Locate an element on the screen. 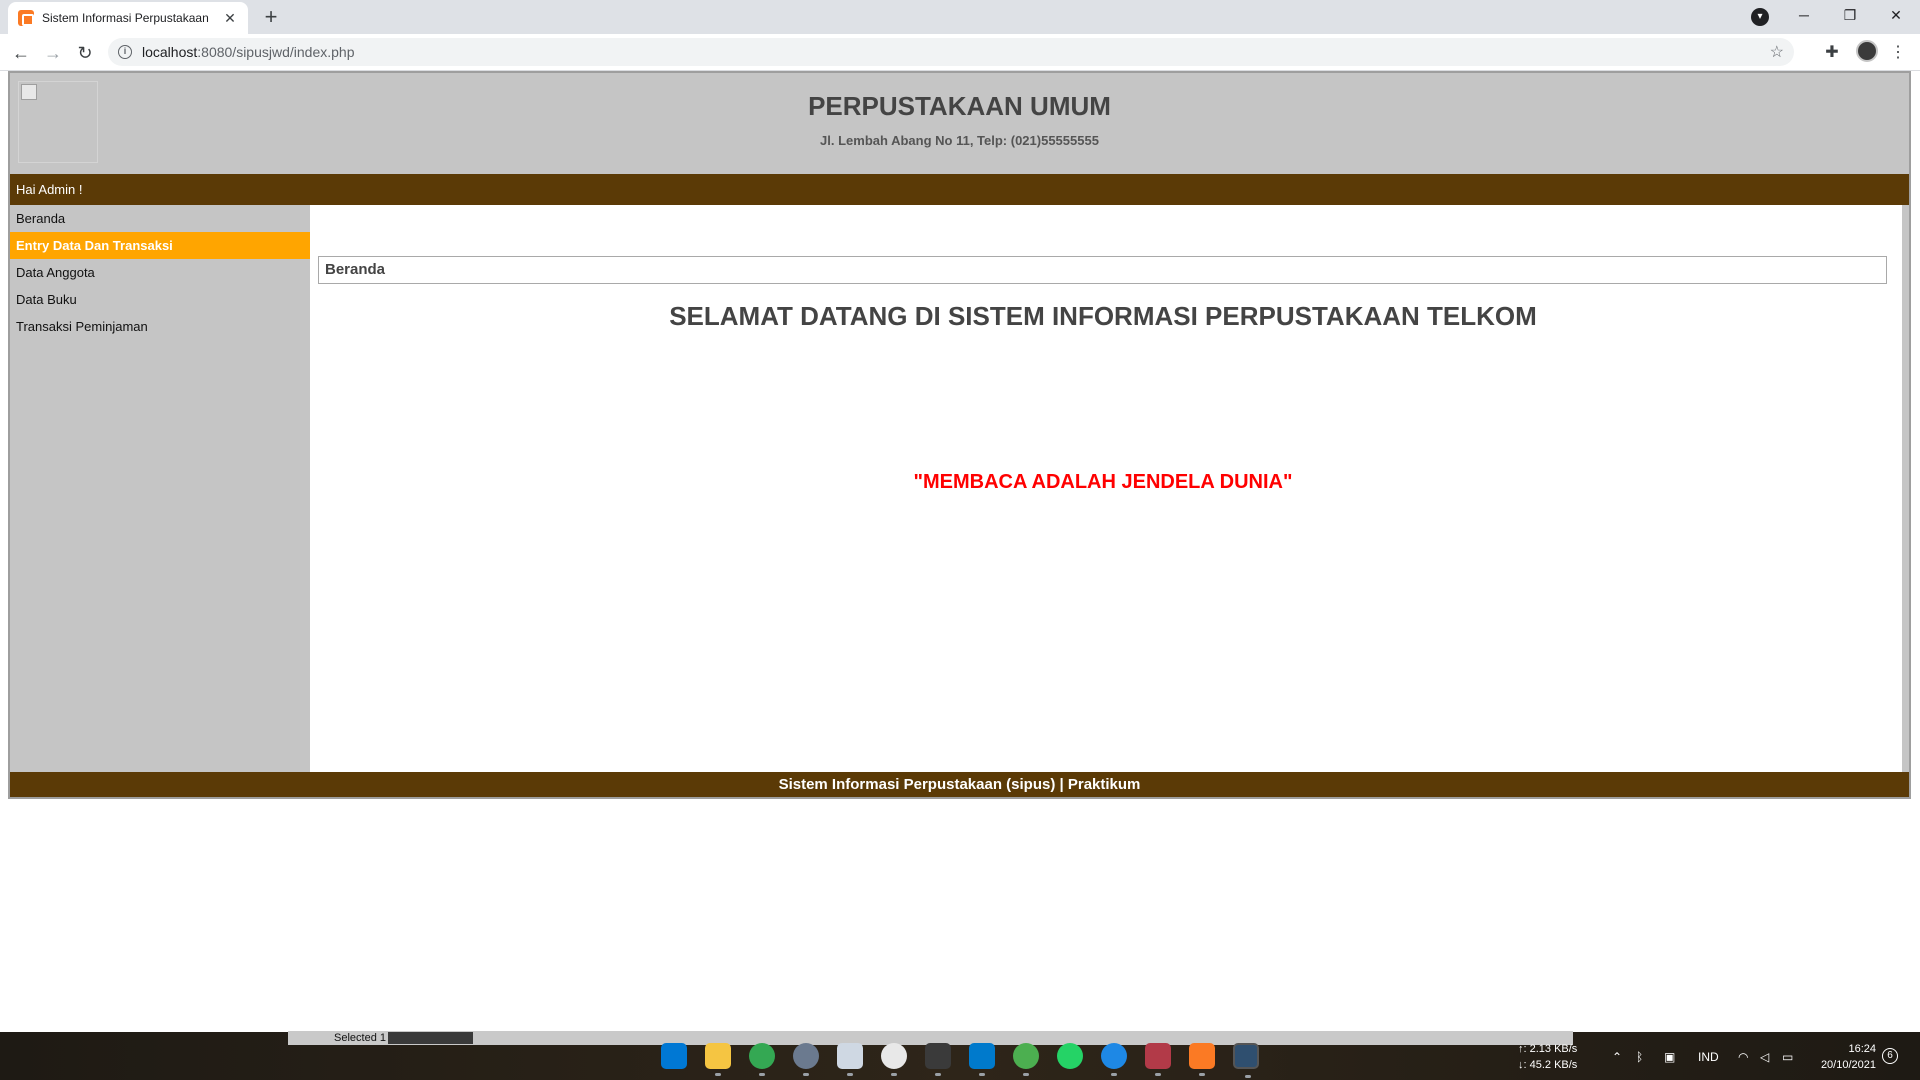  file-explorer-icon is located at coordinates (718, 1059).